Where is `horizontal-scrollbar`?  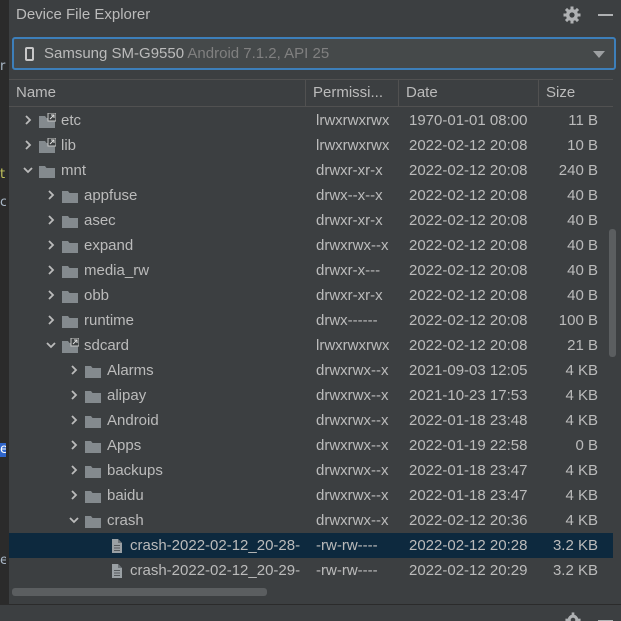 horizontal-scrollbar is located at coordinates (139, 592).